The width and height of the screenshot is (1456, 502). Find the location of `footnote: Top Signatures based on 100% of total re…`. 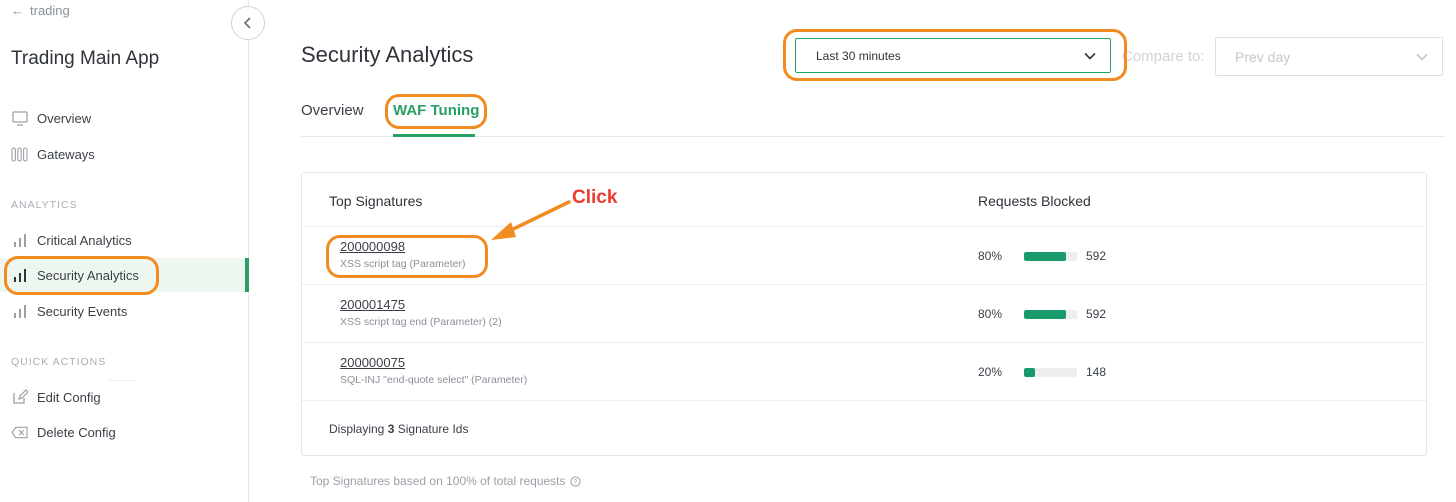

footnote: Top Signatures based on 100% of total re… is located at coordinates (445, 481).